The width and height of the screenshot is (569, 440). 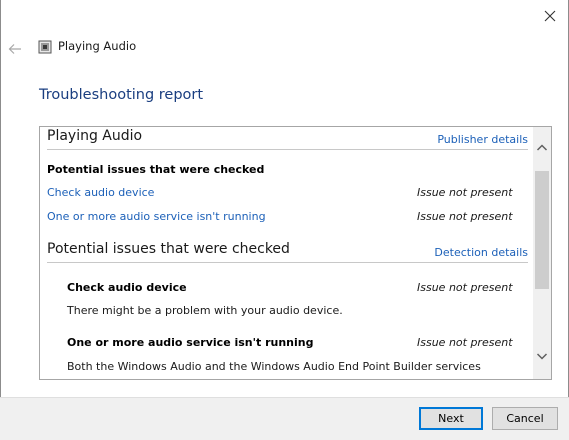 I want to click on cancel-button: Cancel, so click(x=525, y=418).